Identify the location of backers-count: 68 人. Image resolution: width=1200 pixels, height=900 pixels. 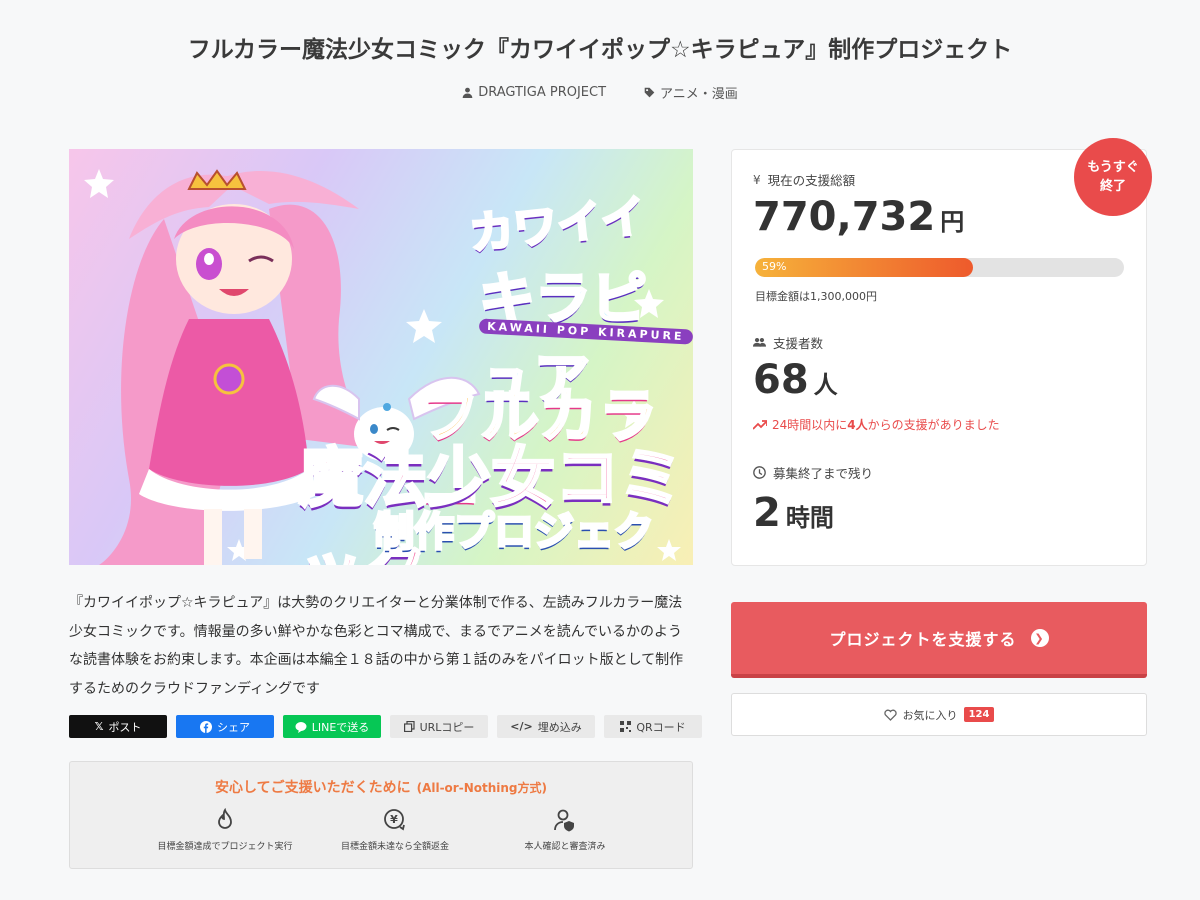
(795, 380).